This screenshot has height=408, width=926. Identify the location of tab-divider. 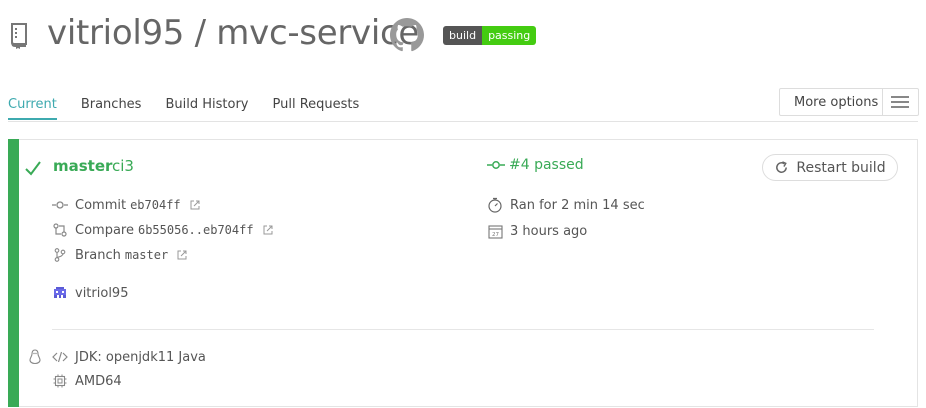
(463, 121).